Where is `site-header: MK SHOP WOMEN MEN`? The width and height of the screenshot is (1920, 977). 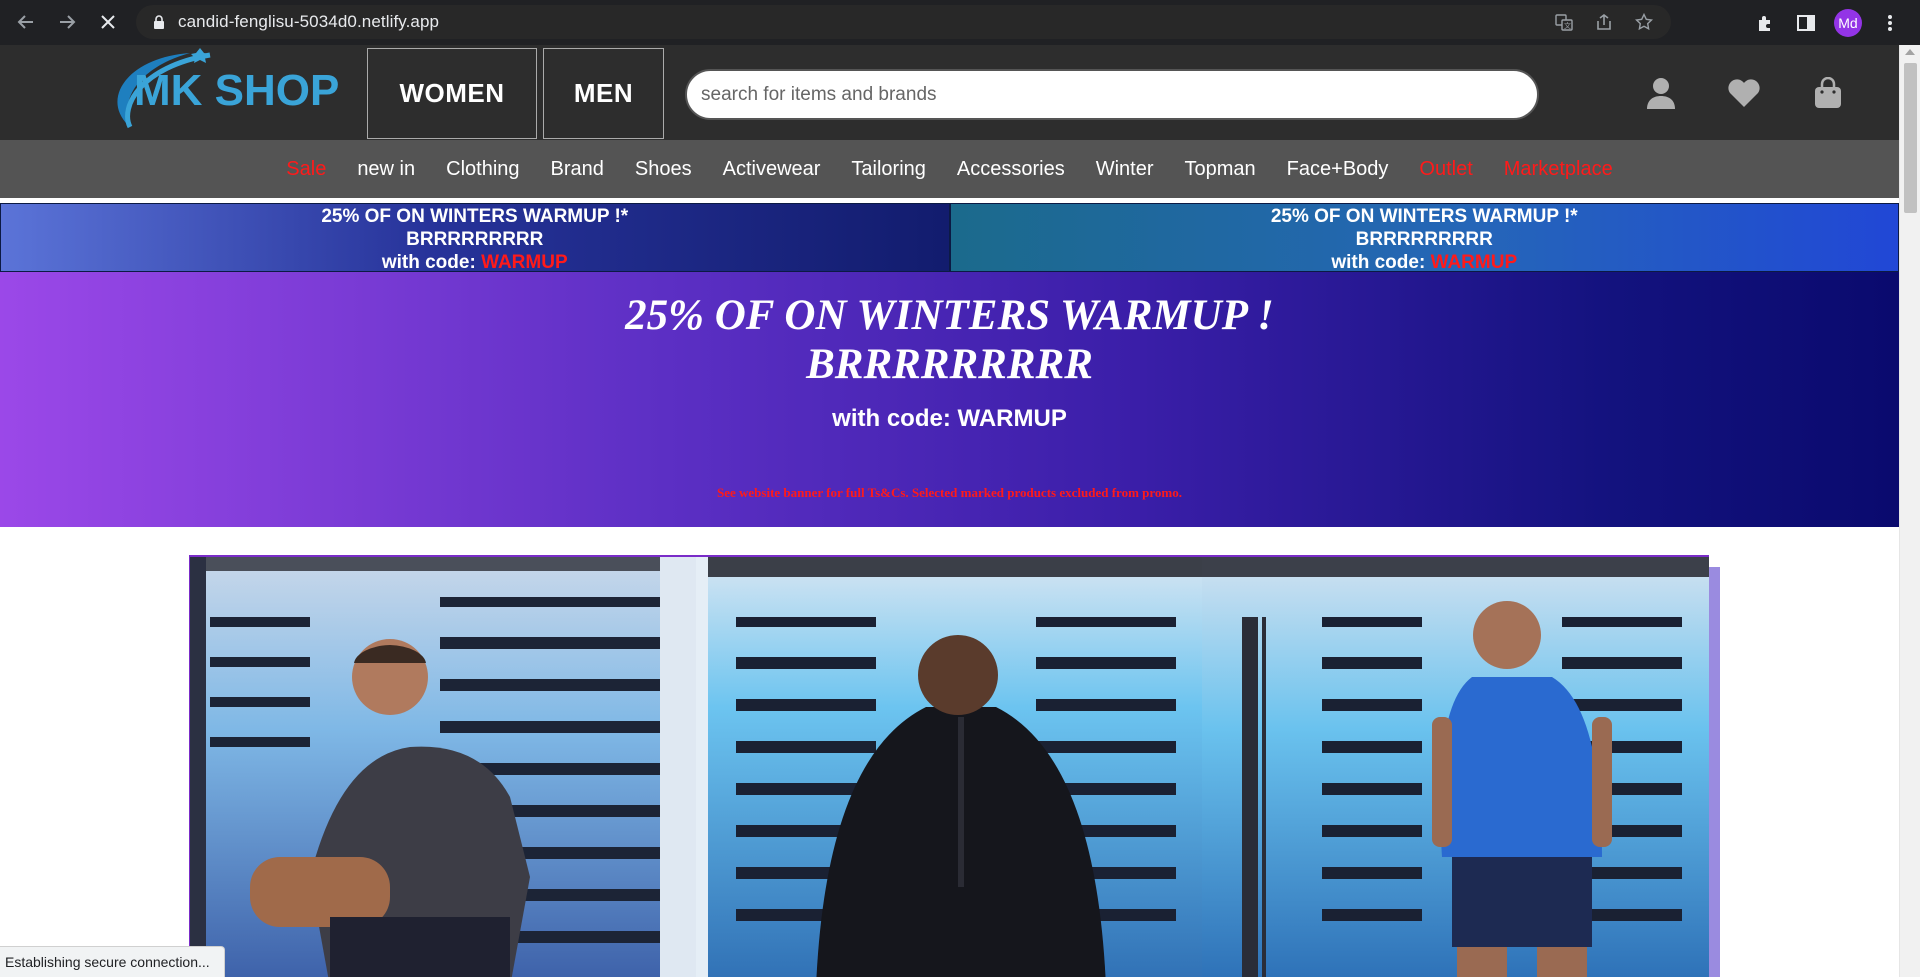
site-header: MK SHOP WOMEN MEN is located at coordinates (949, 92).